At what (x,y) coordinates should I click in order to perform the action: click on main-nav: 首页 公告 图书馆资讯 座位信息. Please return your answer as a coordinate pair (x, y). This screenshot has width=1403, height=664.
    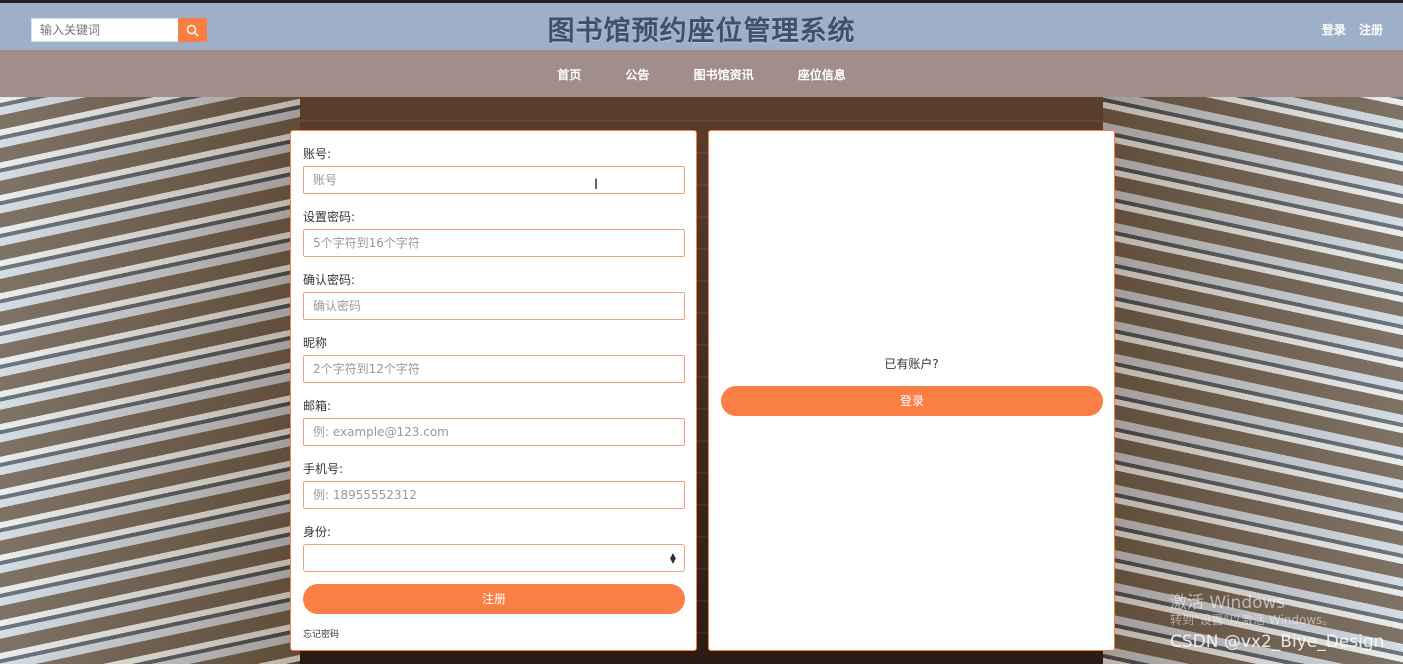
    Looking at the image, I should click on (701, 73).